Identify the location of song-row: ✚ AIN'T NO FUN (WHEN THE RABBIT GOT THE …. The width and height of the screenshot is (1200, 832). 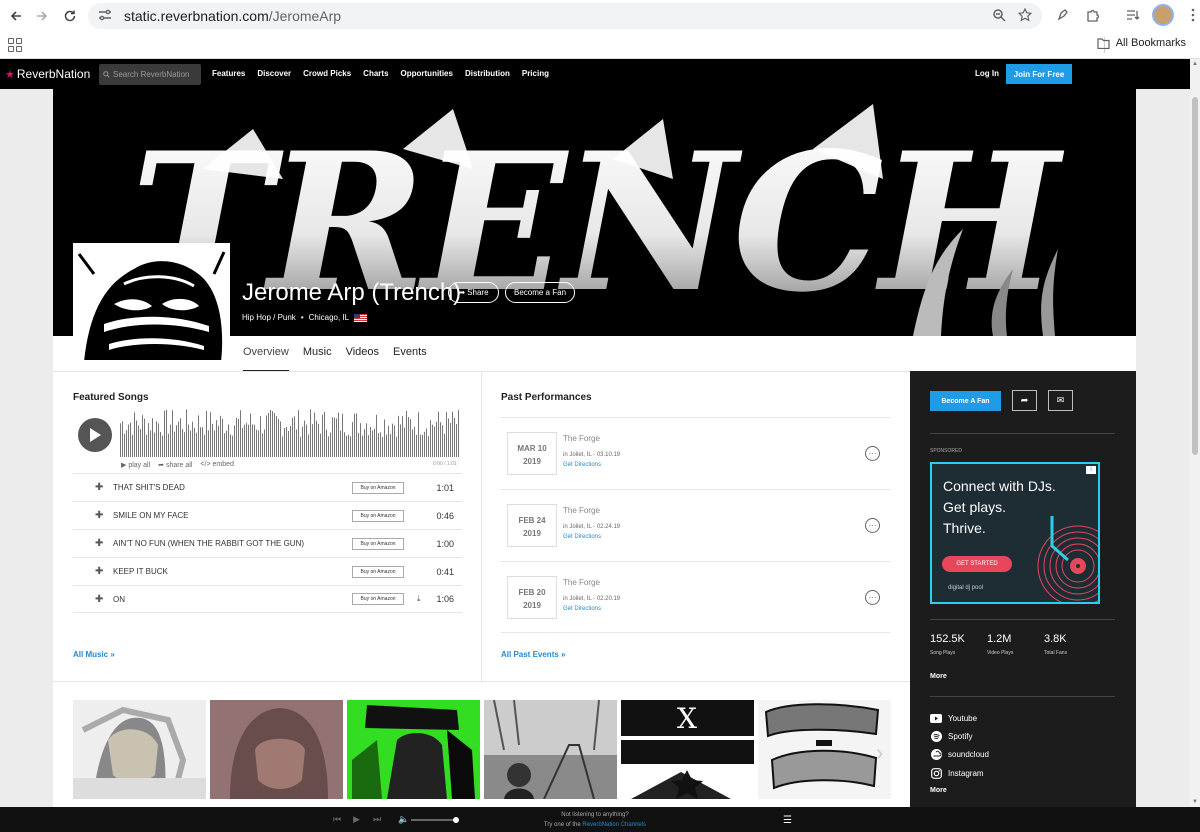
(267, 543).